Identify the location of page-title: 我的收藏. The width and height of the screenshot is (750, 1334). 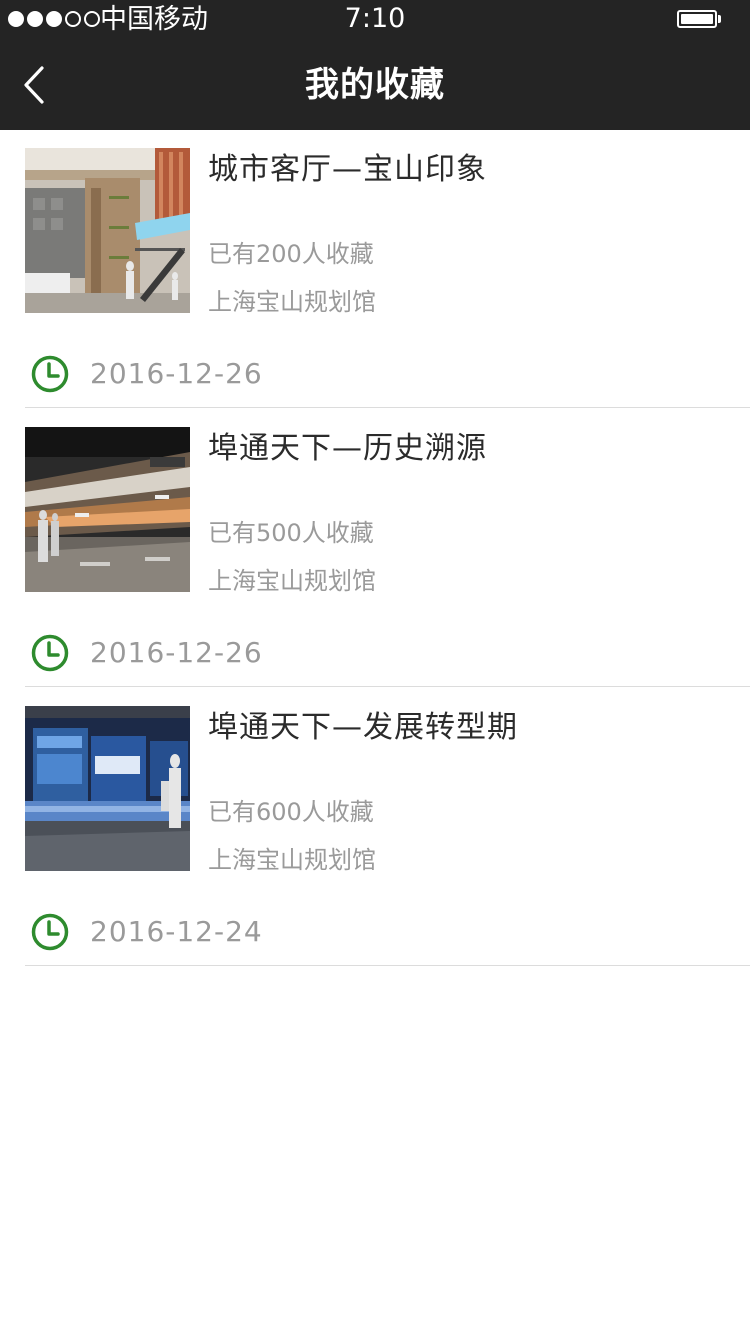
(375, 85).